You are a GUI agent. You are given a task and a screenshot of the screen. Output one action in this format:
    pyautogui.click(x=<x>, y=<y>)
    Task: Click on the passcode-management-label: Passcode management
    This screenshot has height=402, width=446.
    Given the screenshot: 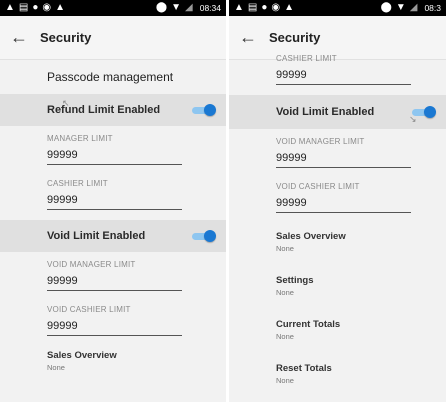 What is the action you would take?
    pyautogui.click(x=110, y=77)
    